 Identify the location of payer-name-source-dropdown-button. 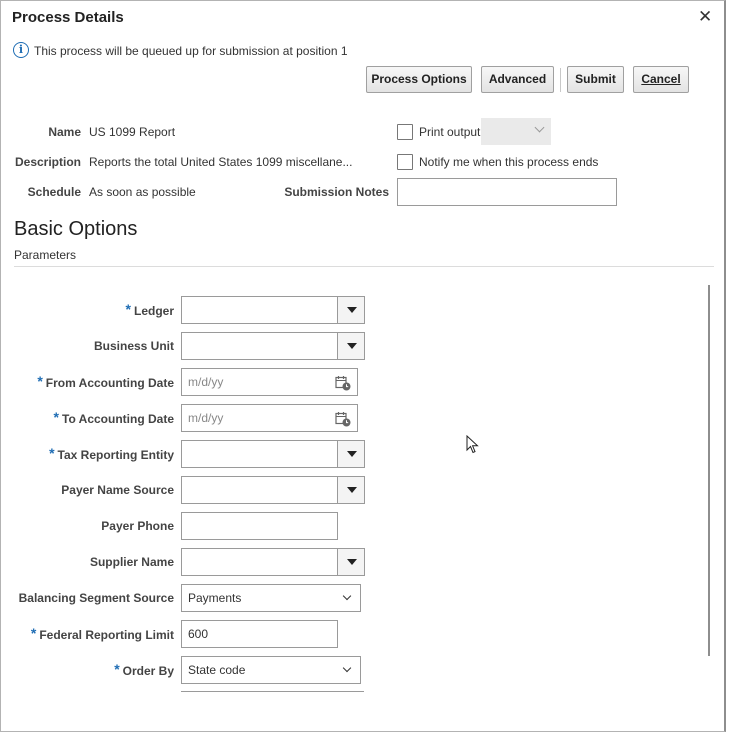
(350, 490).